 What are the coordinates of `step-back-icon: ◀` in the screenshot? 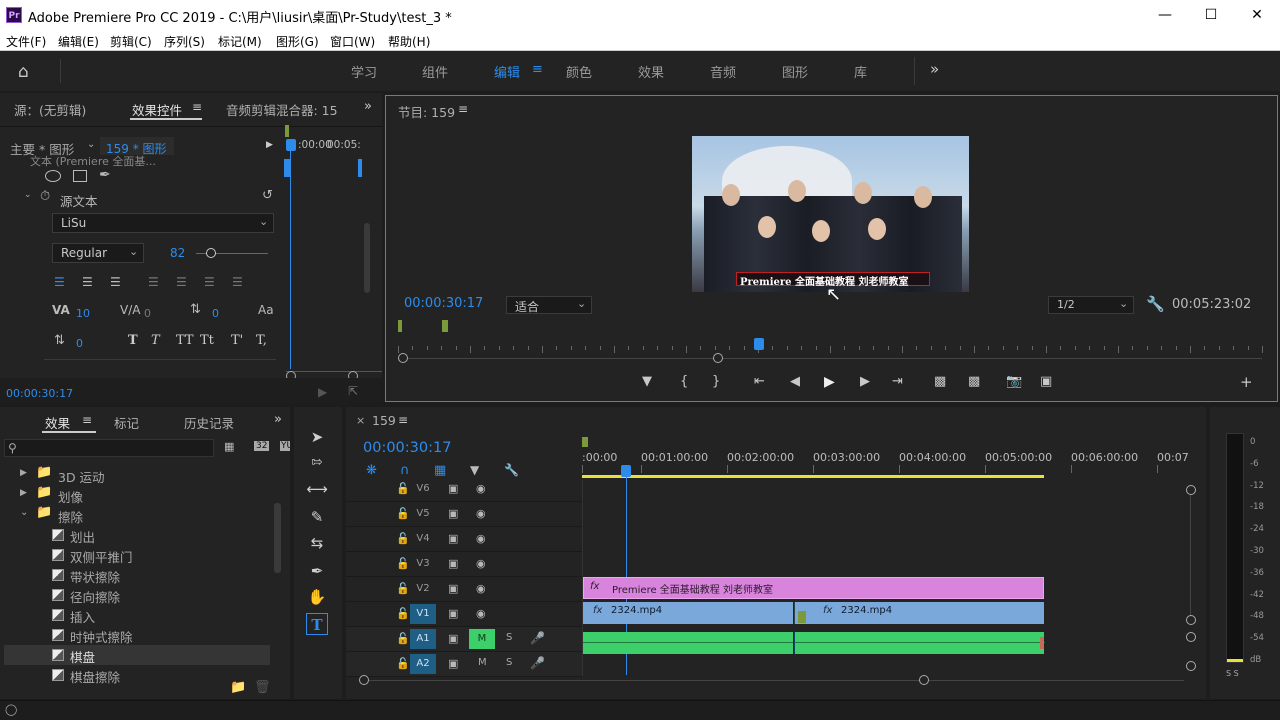 It's located at (795, 381).